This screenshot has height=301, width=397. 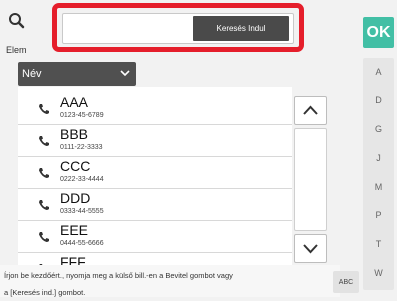 I want to click on index-item-d: D, so click(x=378, y=100).